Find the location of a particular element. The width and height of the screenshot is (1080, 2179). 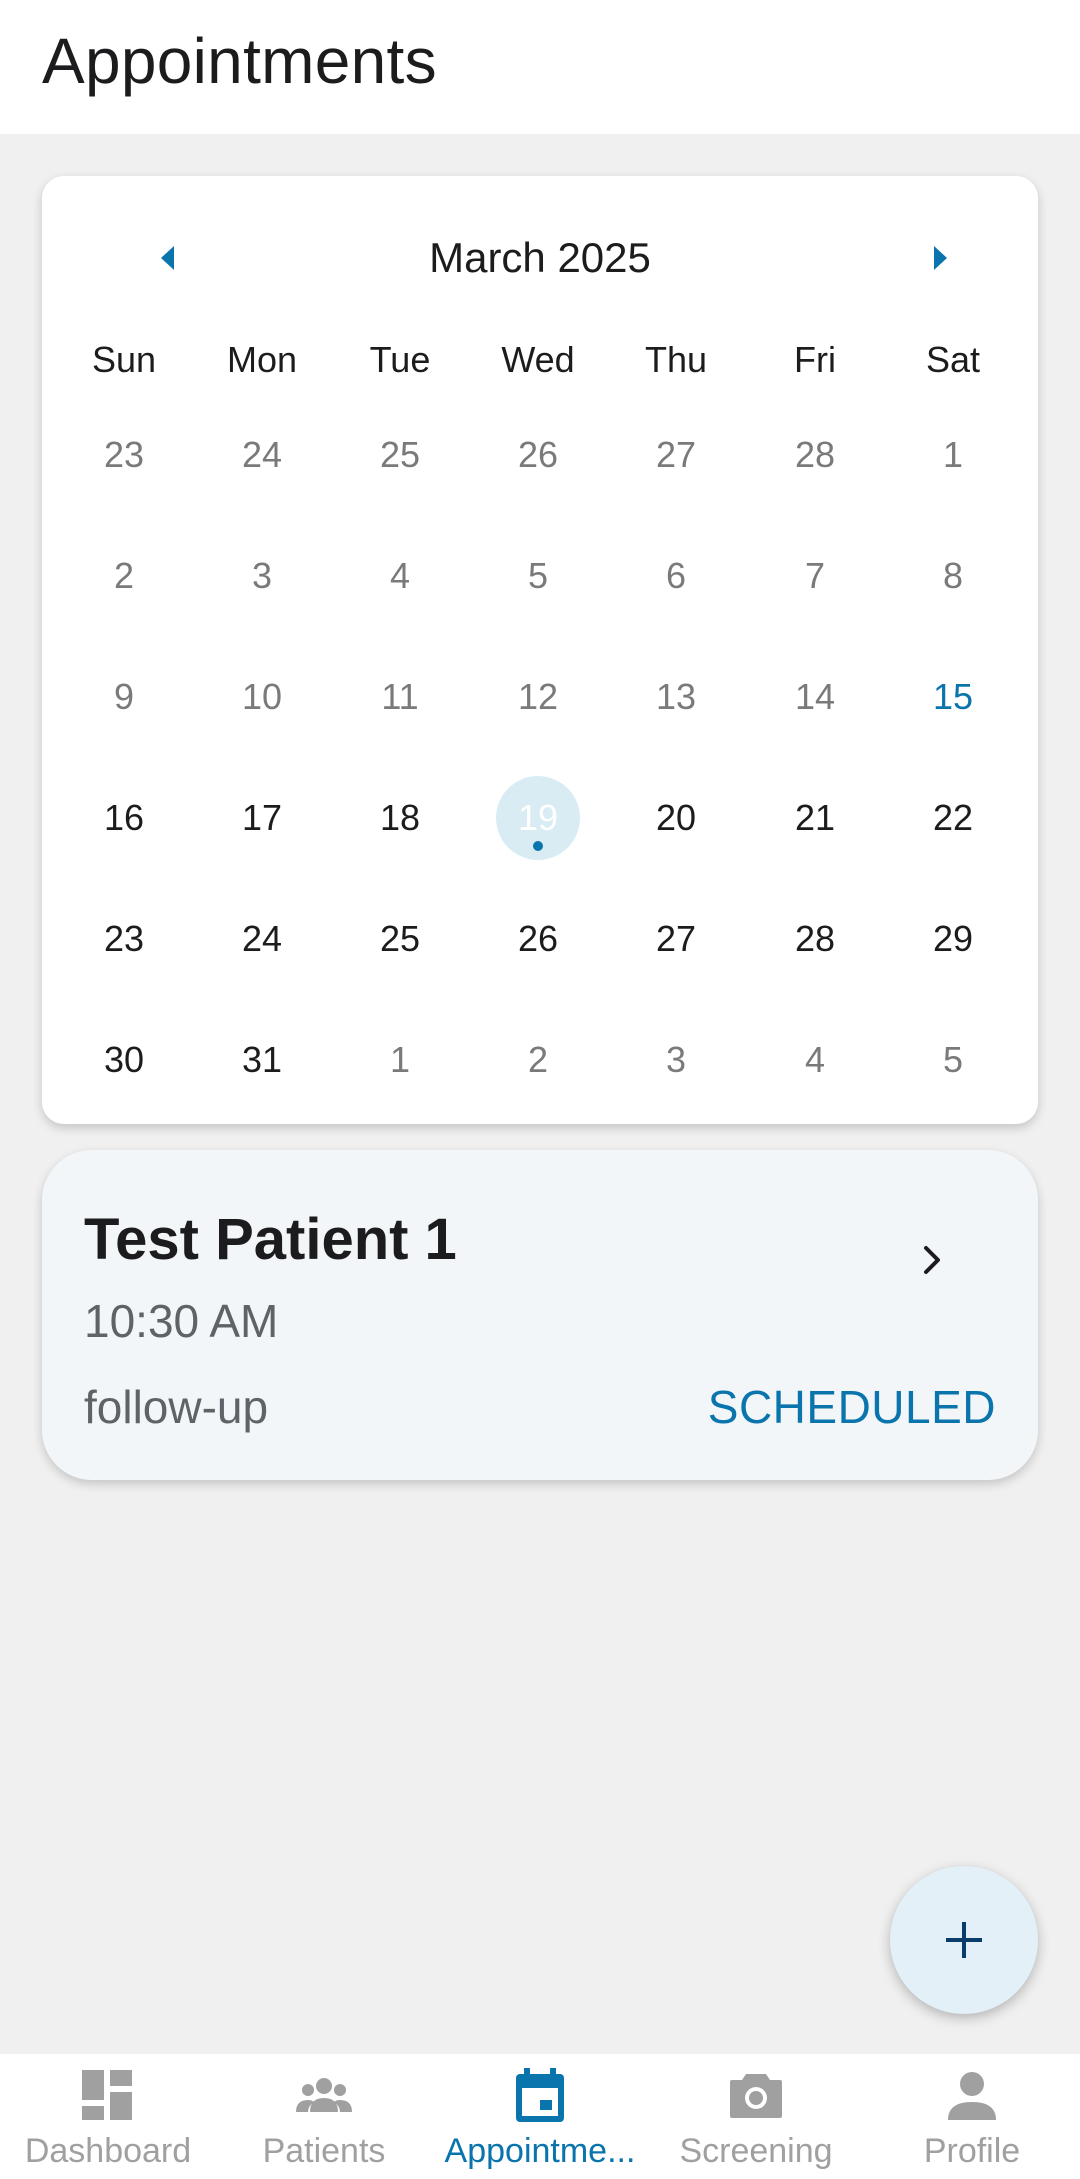

calendar-header: March 2025 is located at coordinates (540, 251).